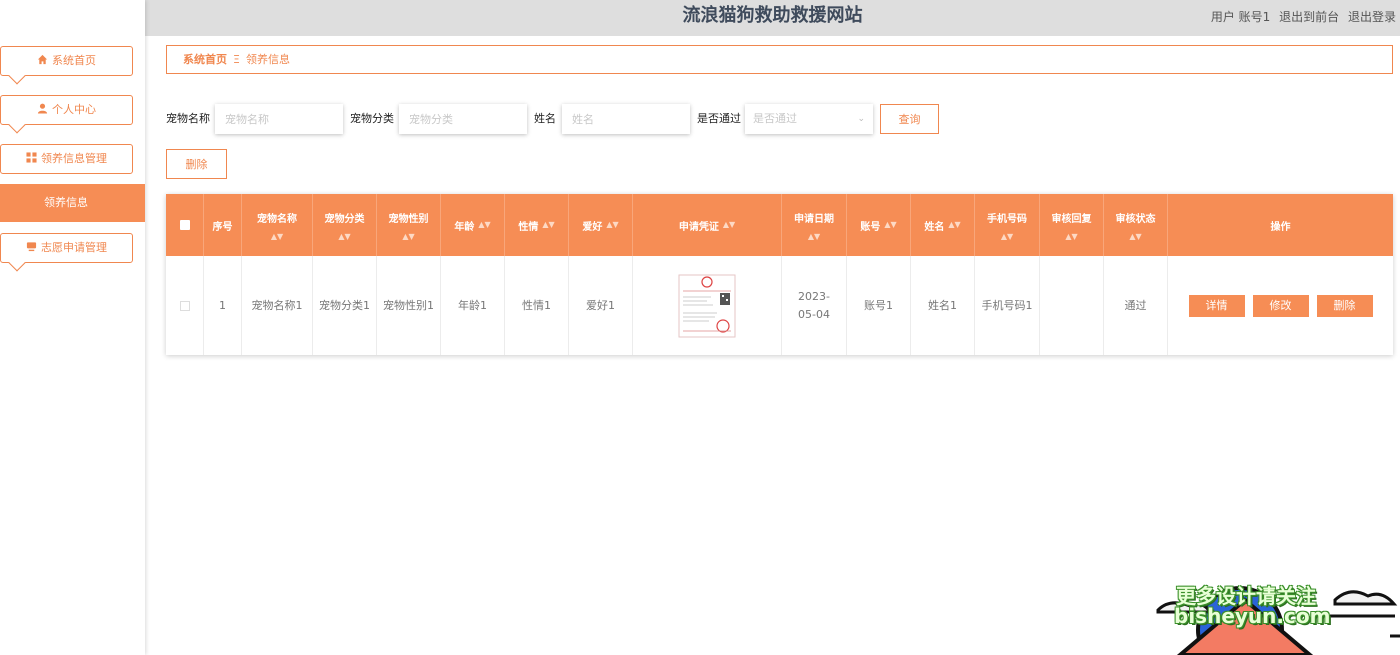  I want to click on cell-pet-type: 宠物分类1, so click(345, 305).